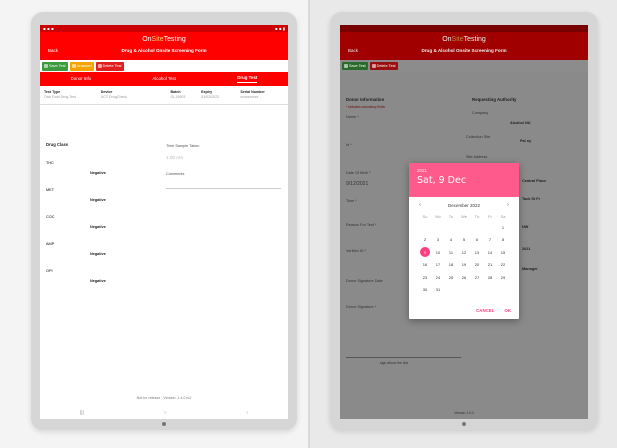  What do you see at coordinates (81, 79) in the screenshot?
I see `tab-donor-info: Donor Info` at bounding box center [81, 79].